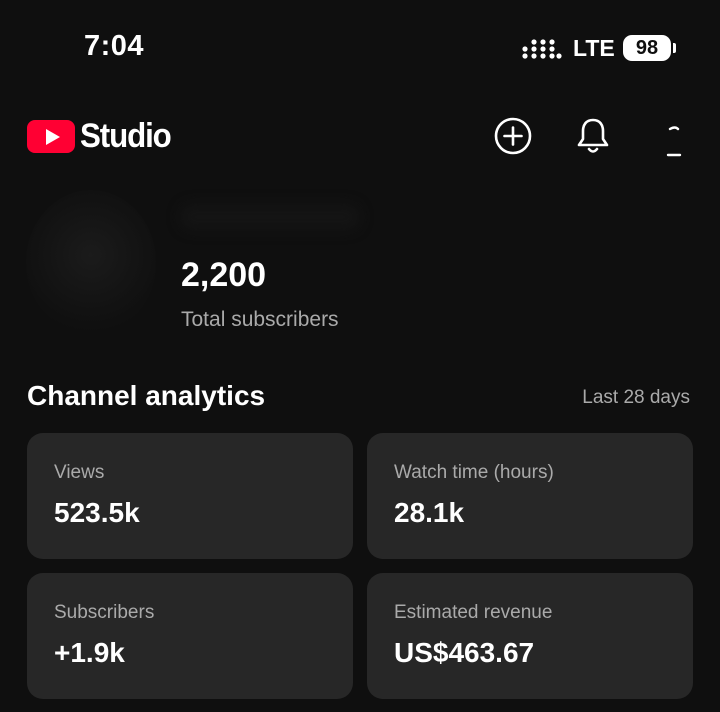  Describe the element at coordinates (530, 496) in the screenshot. I see `metric-card-watch-time: Watch time (hours) 28.1k` at that location.